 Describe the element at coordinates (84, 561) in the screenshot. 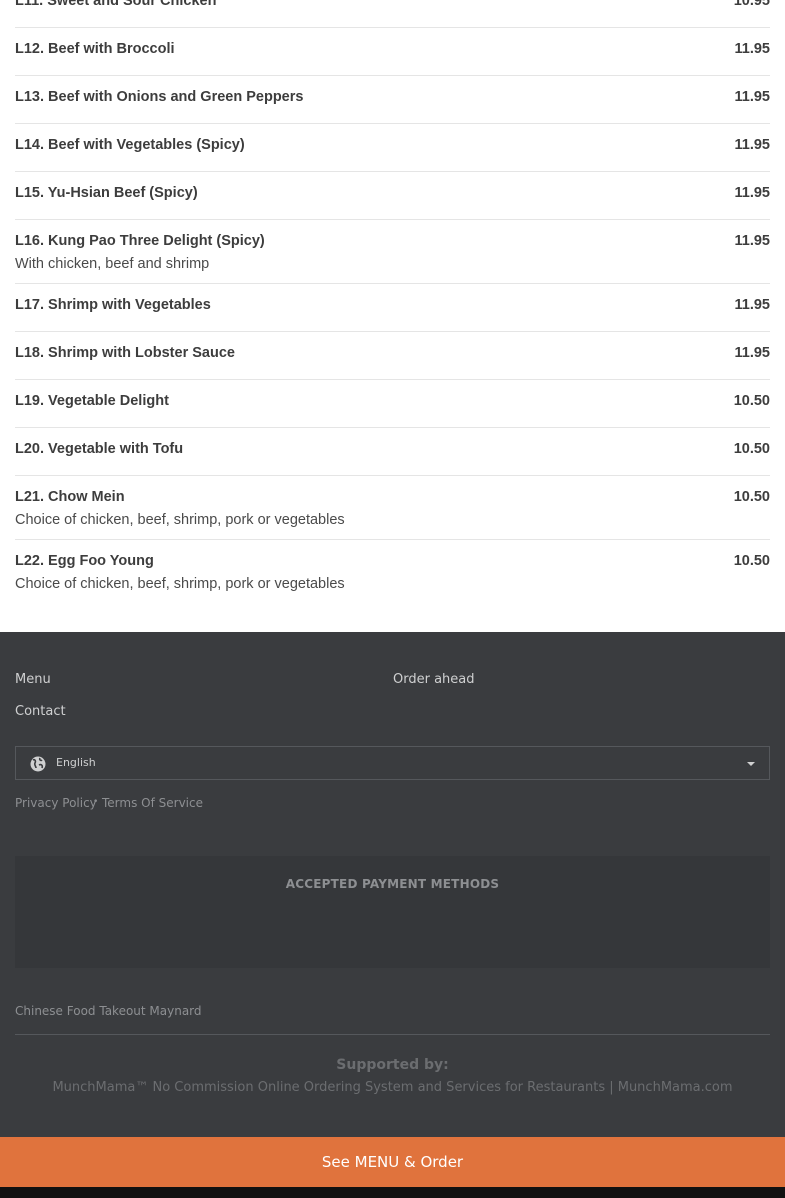

I see `menu-item-name: L22. Egg Foo Young` at that location.